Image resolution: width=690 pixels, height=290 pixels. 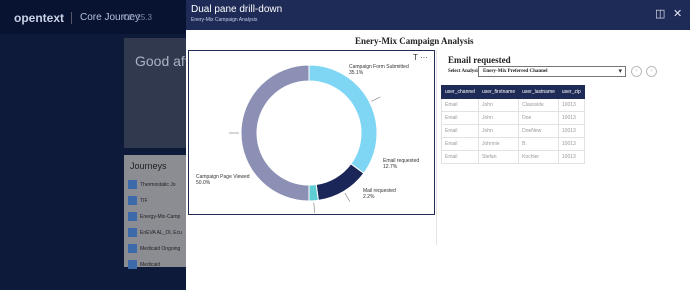 What do you see at coordinates (677, 14) in the screenshot?
I see `close-icon: ✕` at bounding box center [677, 14].